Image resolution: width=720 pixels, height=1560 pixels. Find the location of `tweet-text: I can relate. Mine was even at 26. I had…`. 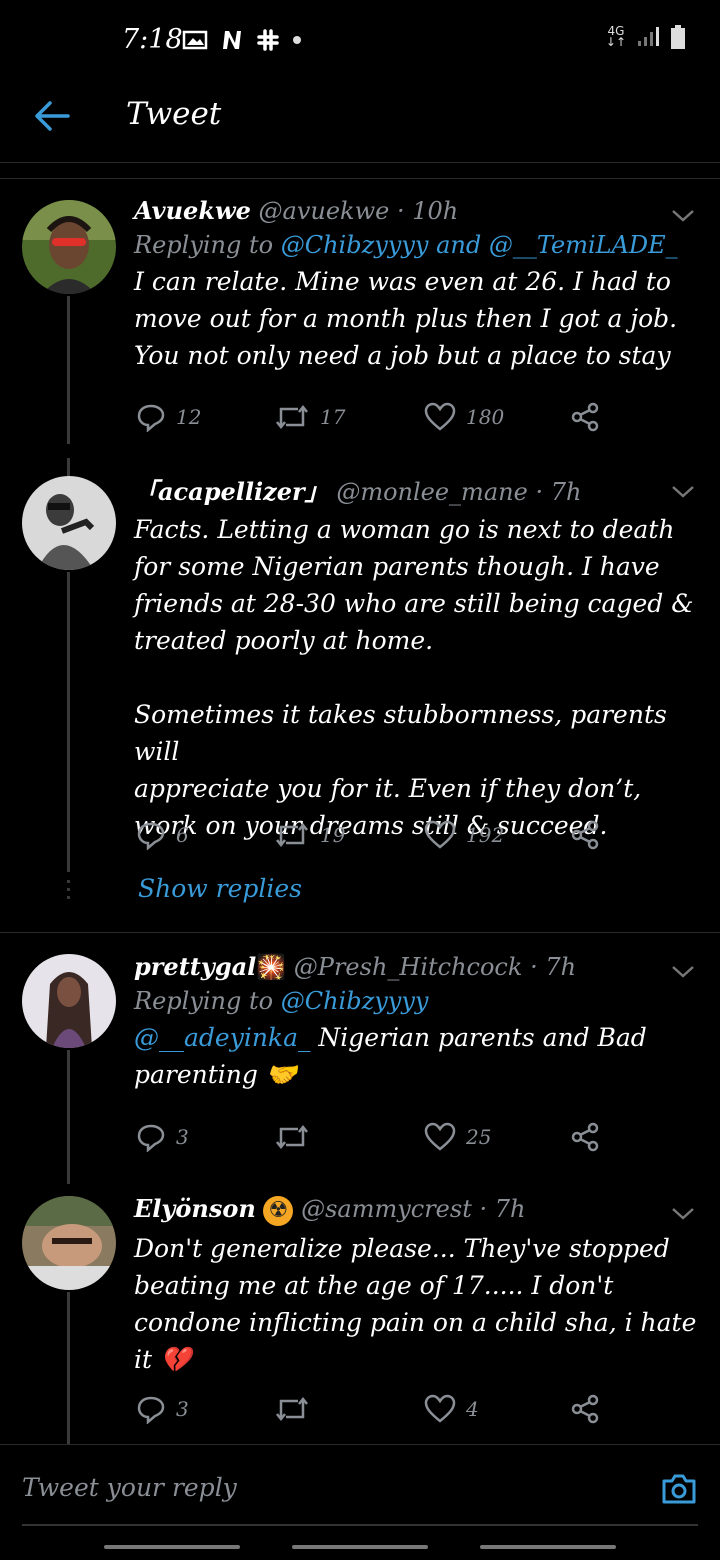

tweet-text: I can relate. Mine was even at 26. I had… is located at coordinates (406, 318).